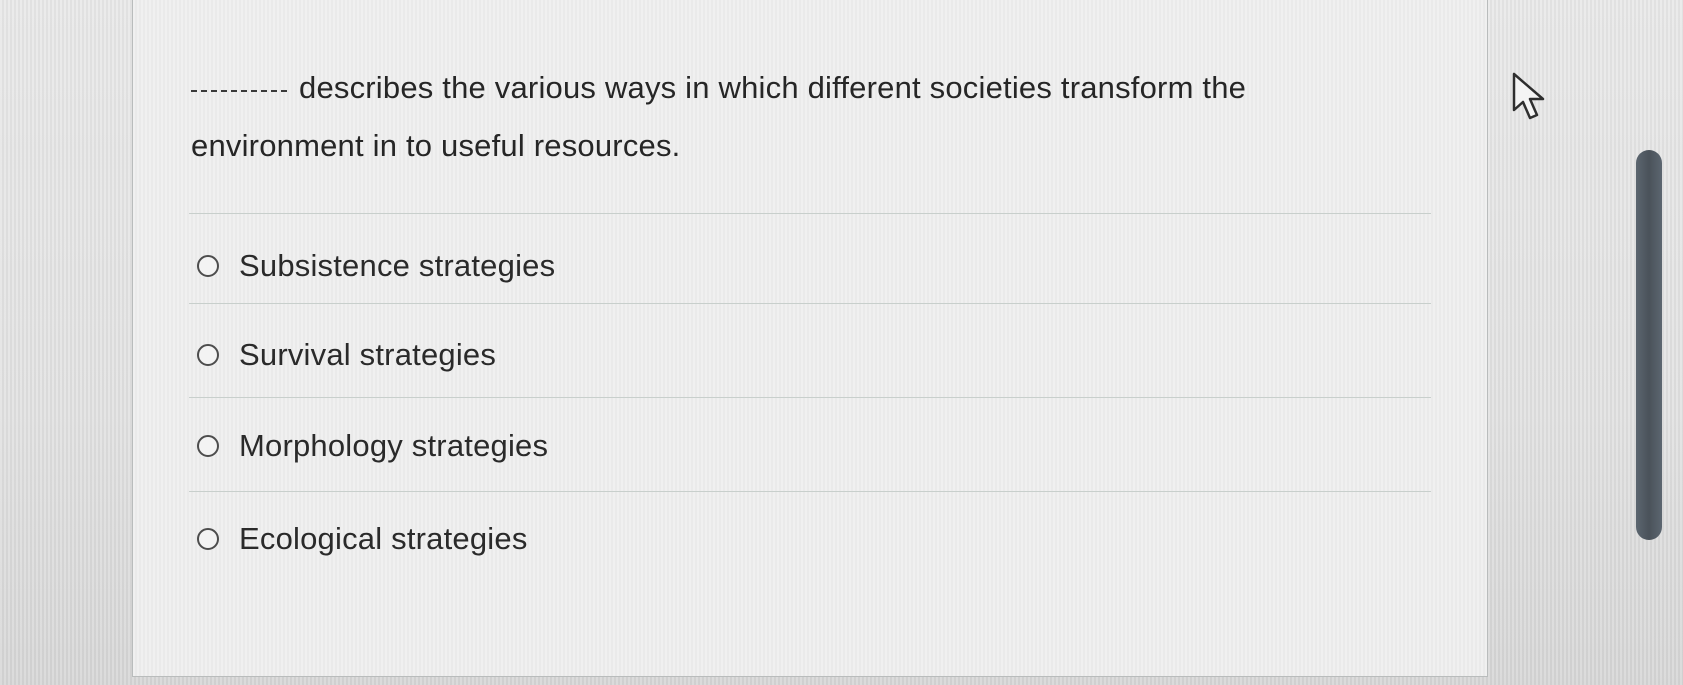 The image size is (1683, 685). What do you see at coordinates (394, 445) in the screenshot?
I see `answer-option-label: Morphology strategies` at bounding box center [394, 445].